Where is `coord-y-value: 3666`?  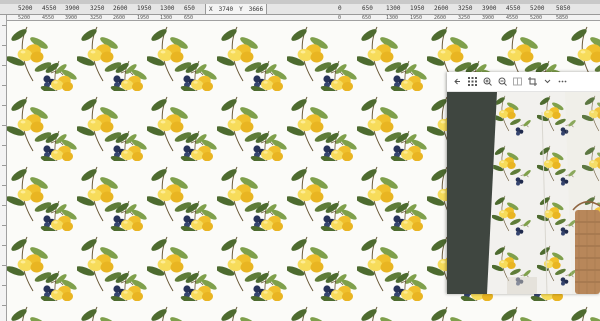
coord-y-value: 3666 is located at coordinates (256, 9).